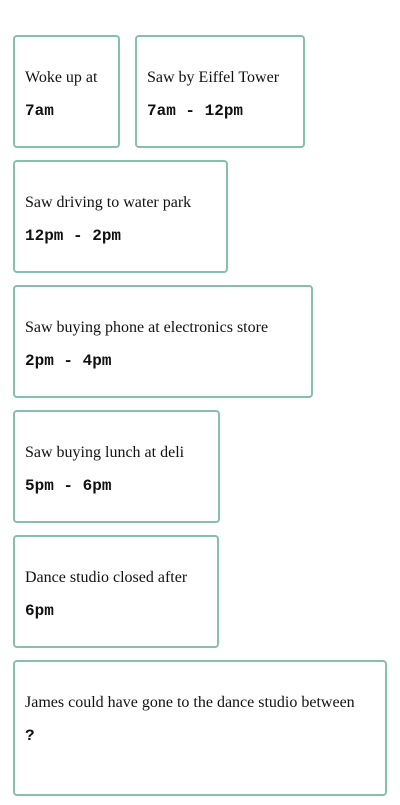  Describe the element at coordinates (39, 611) in the screenshot. I see `event-time: 6pm` at that location.